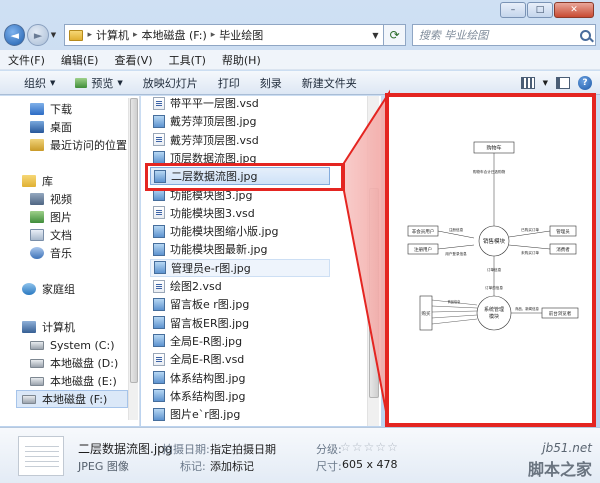 Image resolution: width=600 pixels, height=483 pixels. I want to click on recent-pages-dropdown: ▼, so click(56, 35).